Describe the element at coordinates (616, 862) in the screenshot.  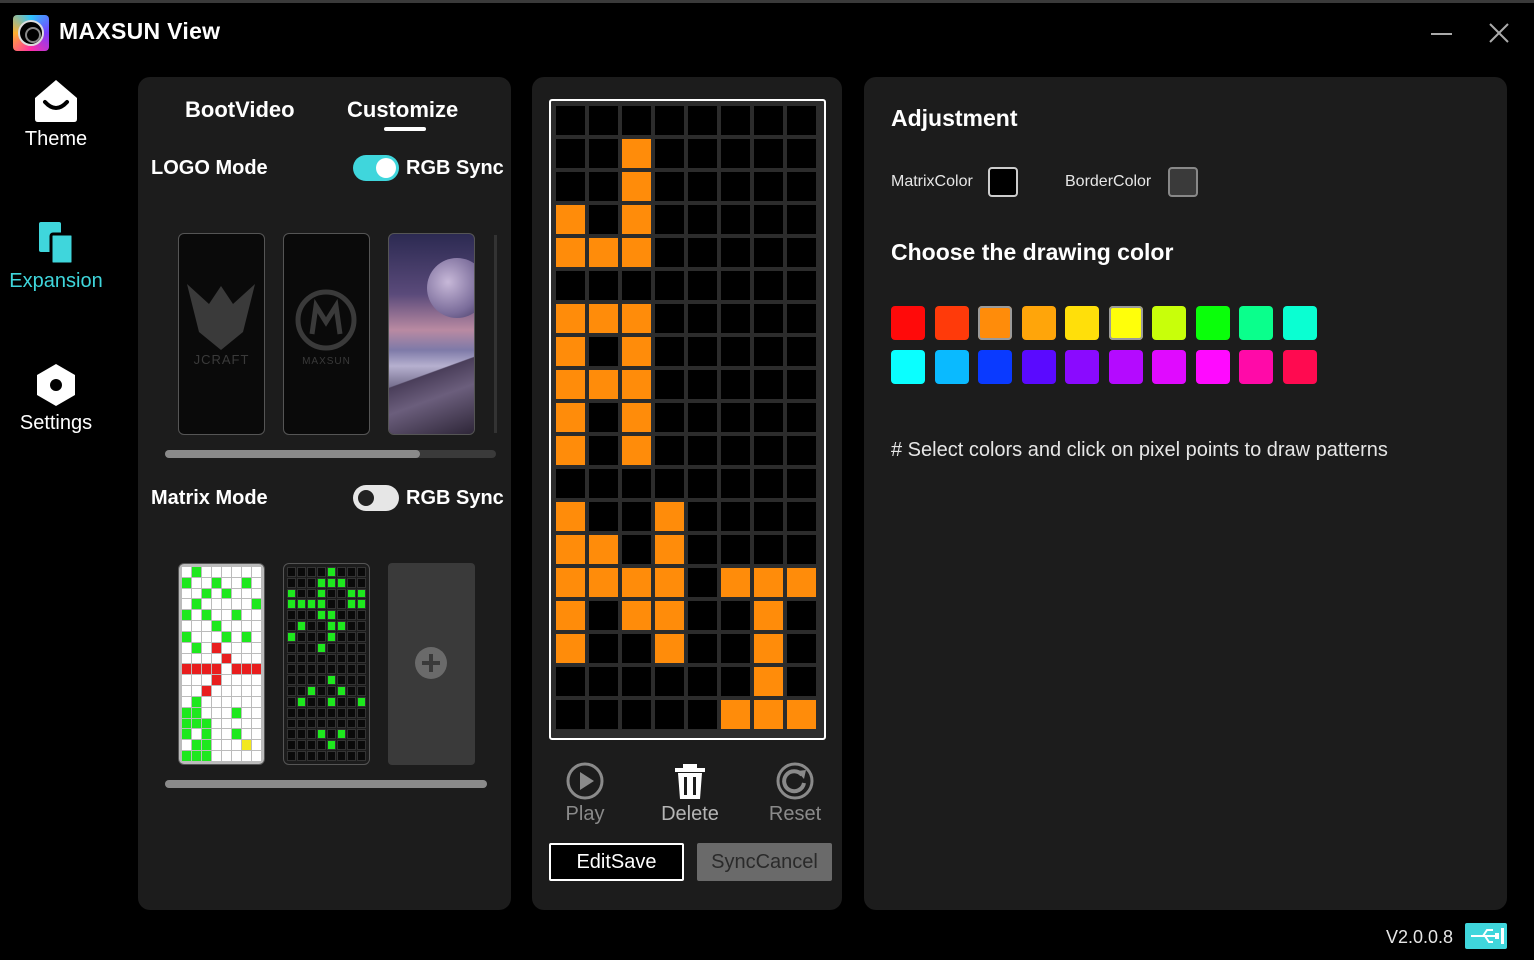
I see `edit-save-button: EditSave` at that location.